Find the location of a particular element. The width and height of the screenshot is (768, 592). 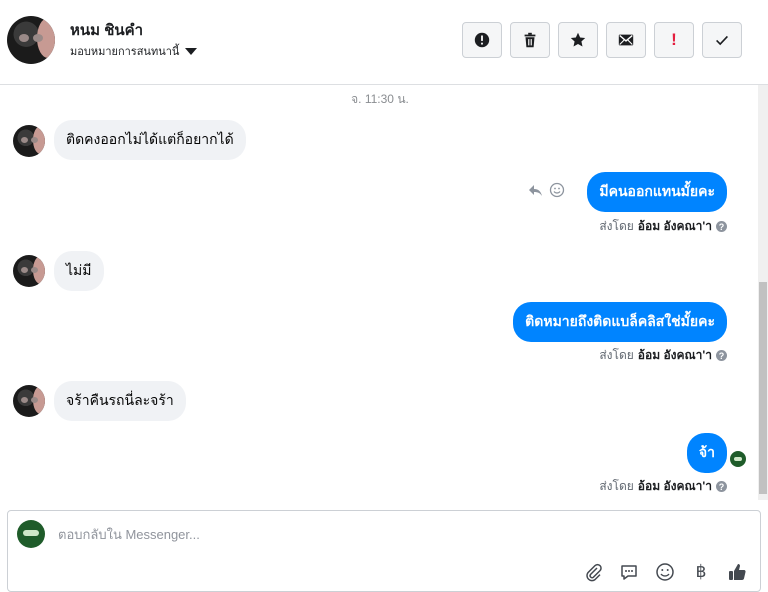

baht-icon: ฿ is located at coordinates (701, 571).